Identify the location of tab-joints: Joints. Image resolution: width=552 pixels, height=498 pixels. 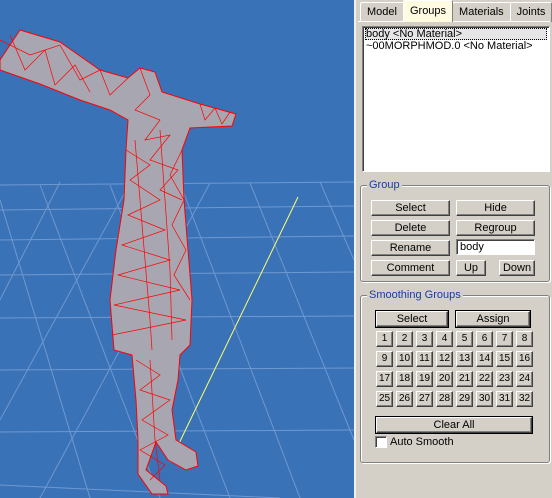
(530, 12).